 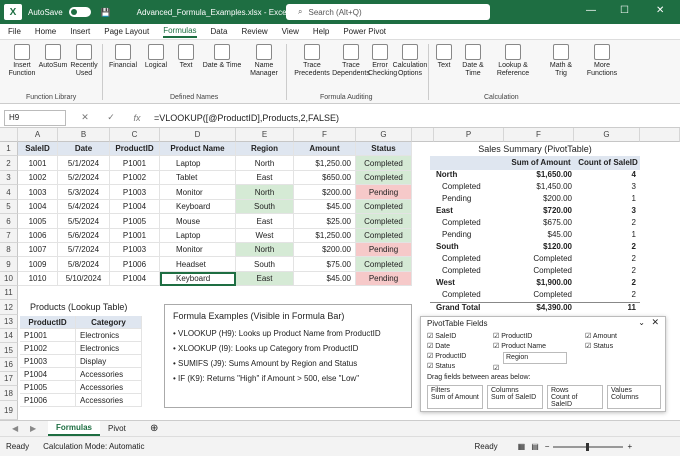 I want to click on pivot-row: Completed $1,450.00 3, so click(x=535, y=188).